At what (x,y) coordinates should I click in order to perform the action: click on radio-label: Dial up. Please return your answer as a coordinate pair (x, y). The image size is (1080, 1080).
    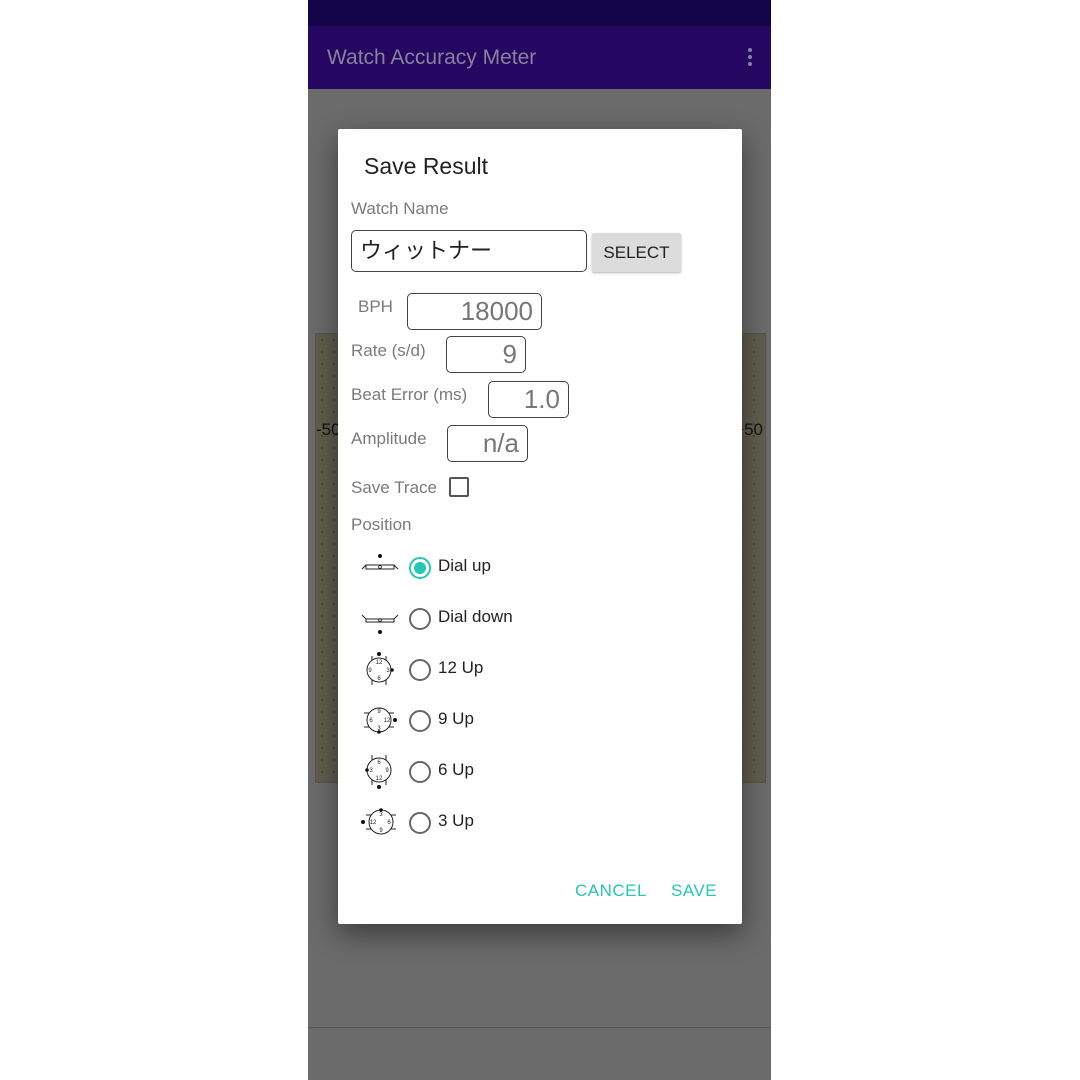
    Looking at the image, I should click on (464, 565).